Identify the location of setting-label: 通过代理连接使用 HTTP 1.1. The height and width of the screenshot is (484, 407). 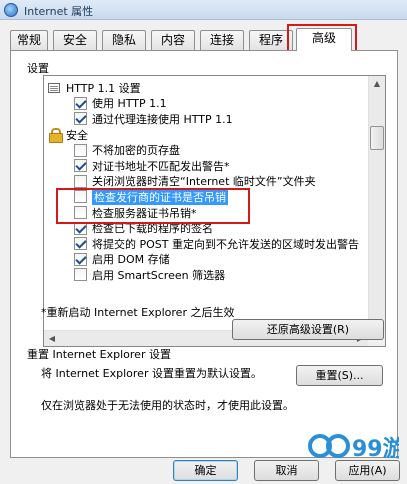
(162, 119).